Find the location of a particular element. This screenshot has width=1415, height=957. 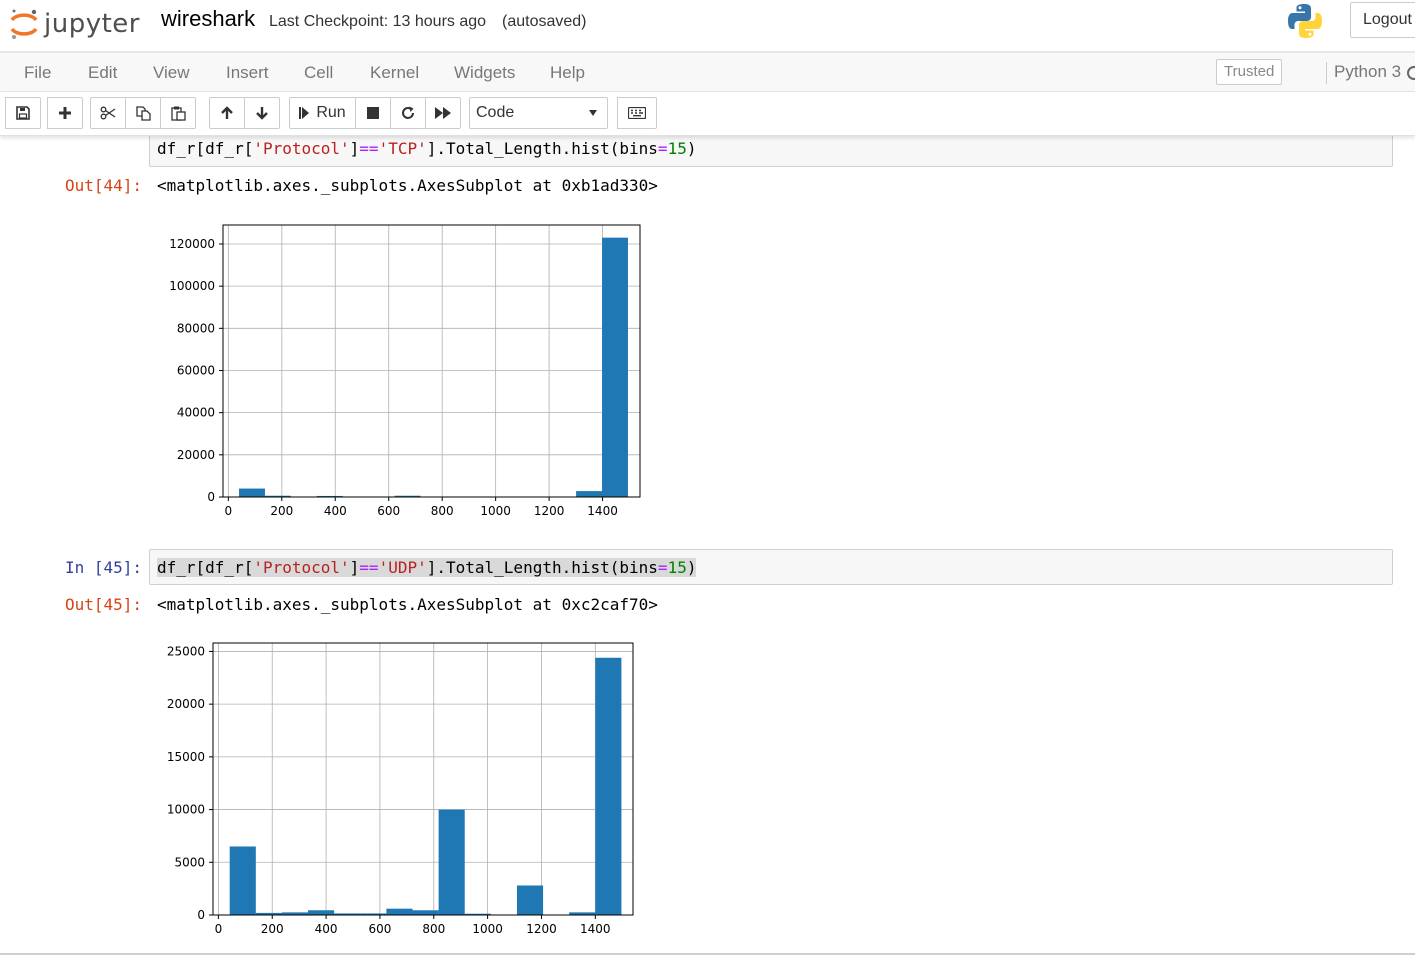

arrow-down-icon is located at coordinates (262, 113).